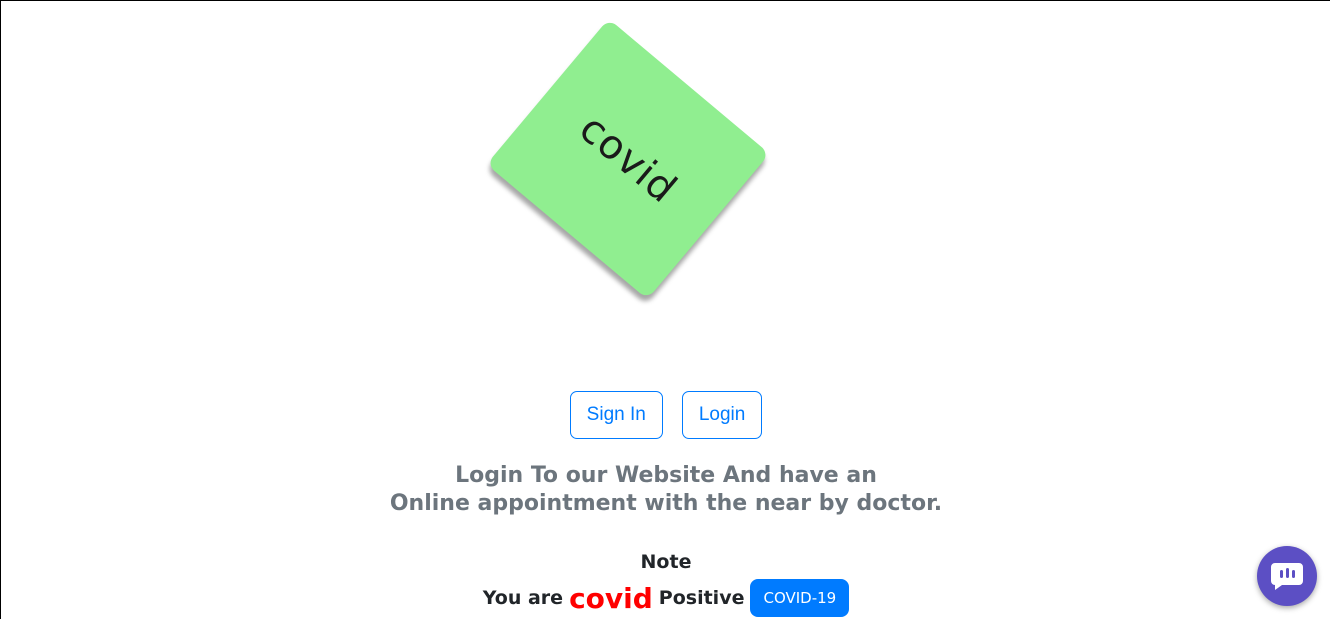 This screenshot has height=620, width=1332. I want to click on covid-badge: COVID-19, so click(800, 598).